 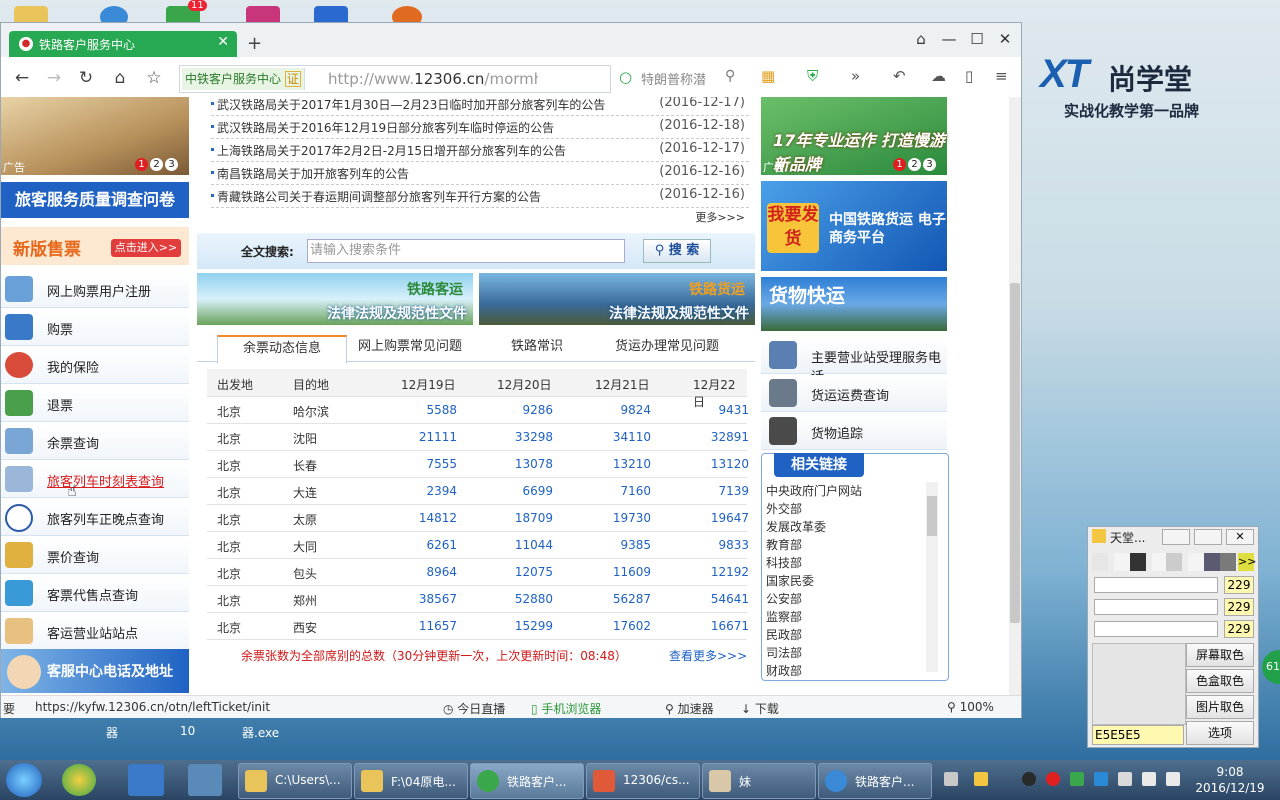 I want to click on menu-price: 票价查询, so click(x=95, y=555).